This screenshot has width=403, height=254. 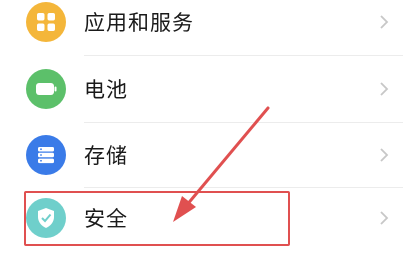 What do you see at coordinates (46, 22) in the screenshot?
I see `apps-grid-icon` at bounding box center [46, 22].